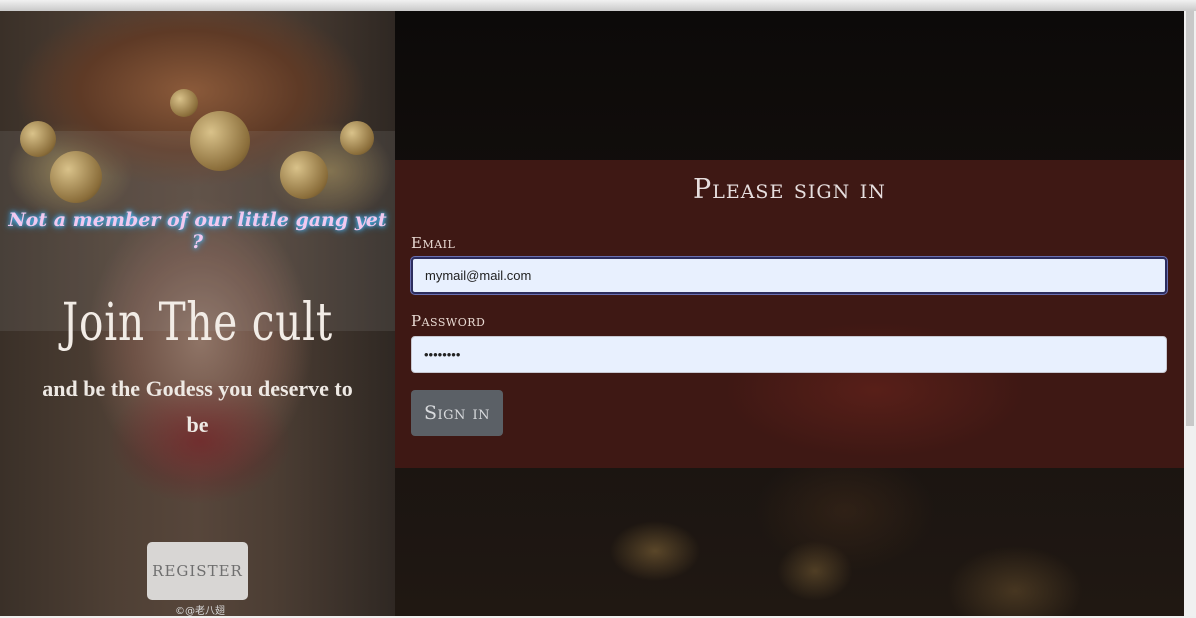 Image resolution: width=1196 pixels, height=618 pixels. What do you see at coordinates (789, 189) in the screenshot?
I see `signin-title: Please sign in` at bounding box center [789, 189].